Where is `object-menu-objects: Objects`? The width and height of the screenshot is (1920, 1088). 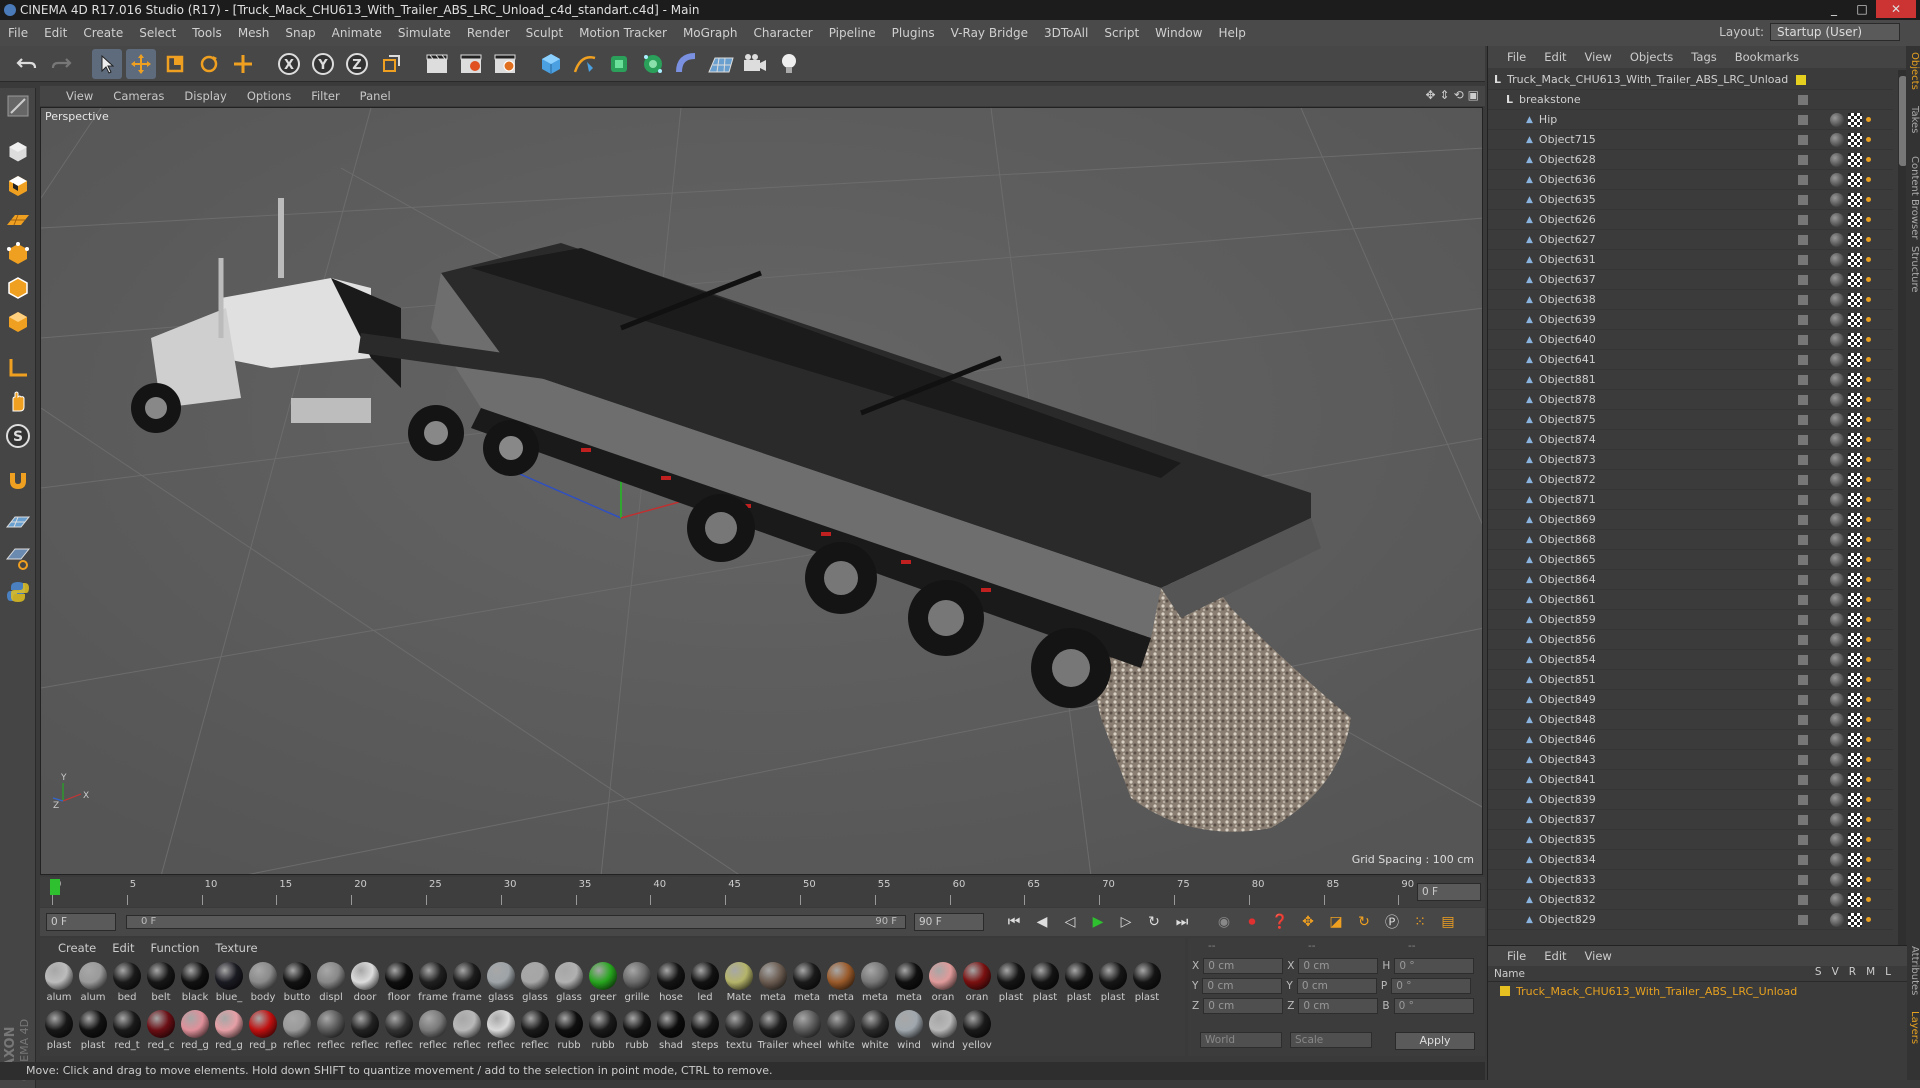
object-menu-objects: Objects is located at coordinates (1651, 57).